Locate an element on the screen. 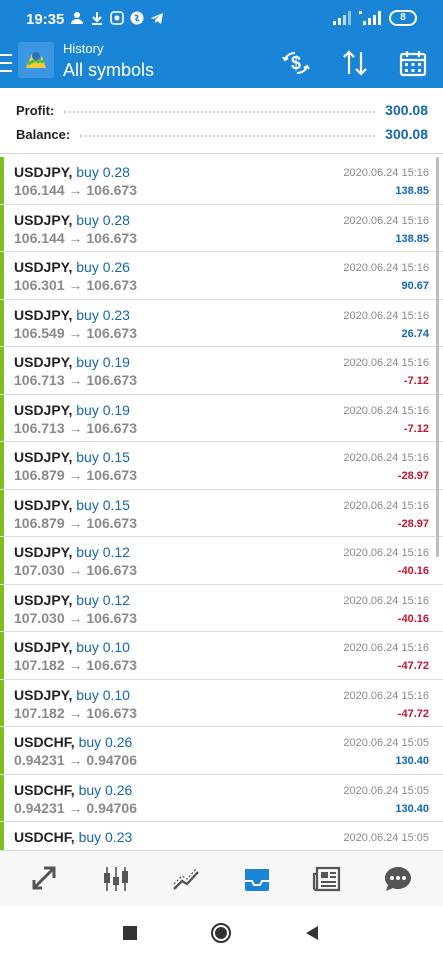 This screenshot has width=443, height=960. trade-prices: 106.144 → 106.673 is located at coordinates (75, 238).